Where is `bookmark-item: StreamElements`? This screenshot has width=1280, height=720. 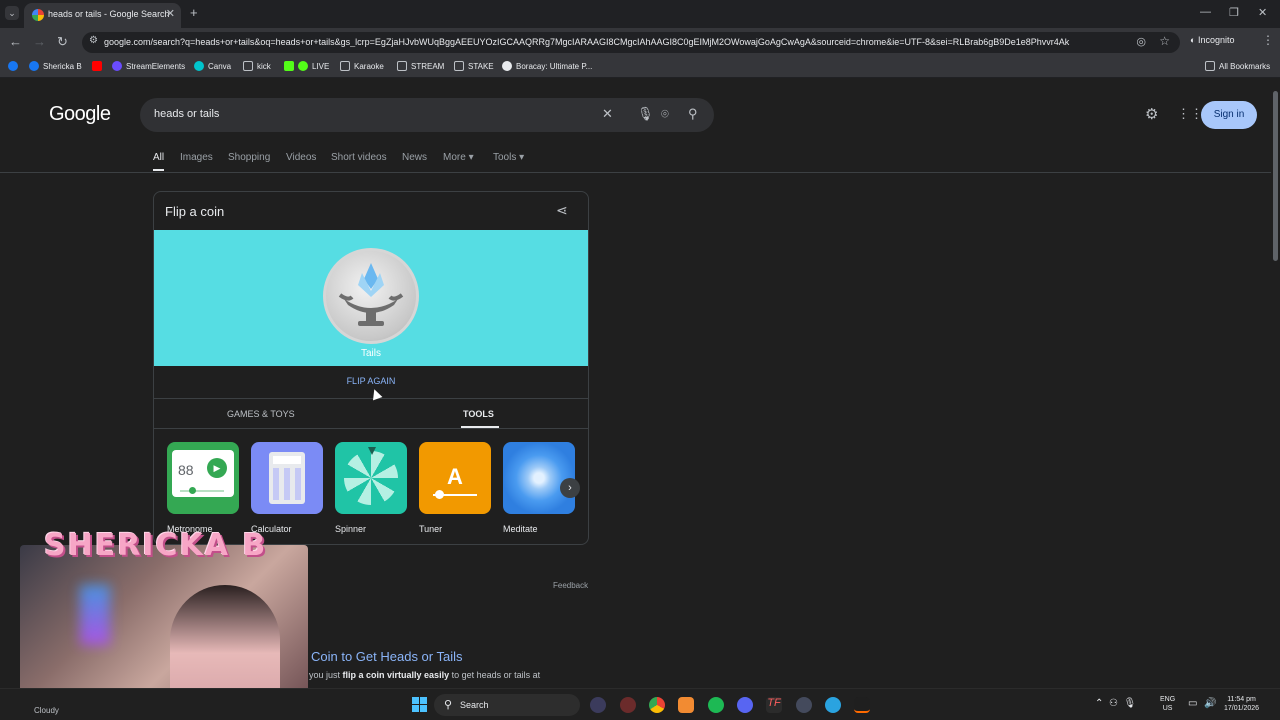 bookmark-item: StreamElements is located at coordinates (148, 66).